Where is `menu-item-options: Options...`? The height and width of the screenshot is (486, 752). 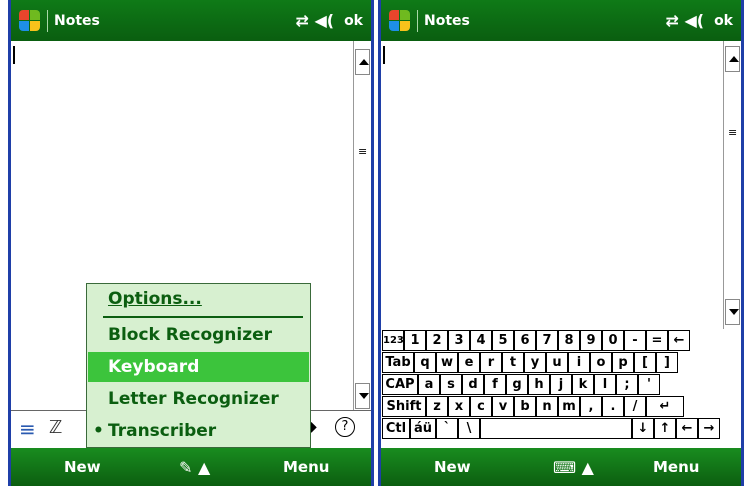
menu-item-options: Options... is located at coordinates (198, 299).